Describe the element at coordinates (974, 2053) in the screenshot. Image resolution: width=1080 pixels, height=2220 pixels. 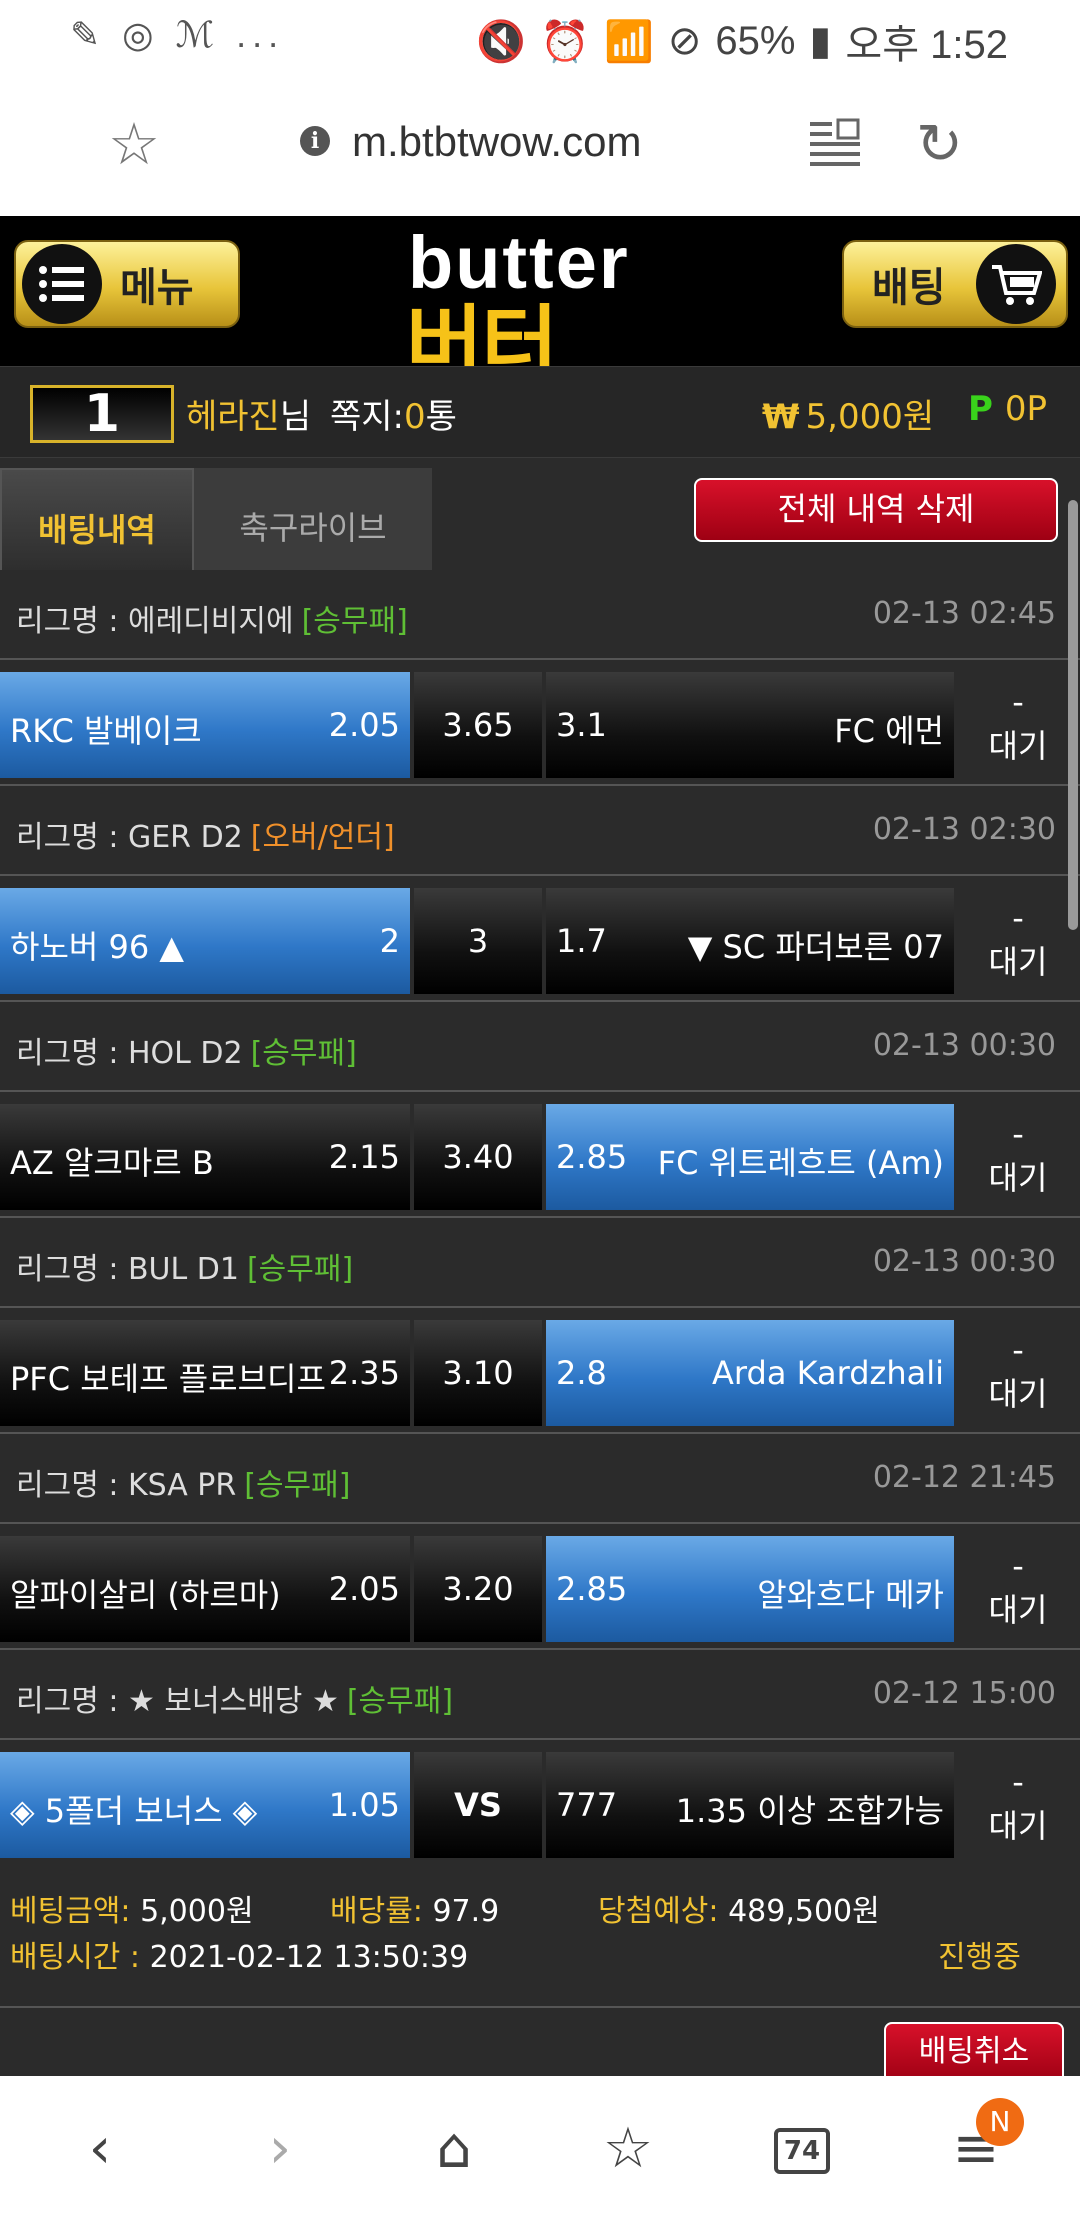
I see `cancel-bet-button: 배팅취소` at that location.